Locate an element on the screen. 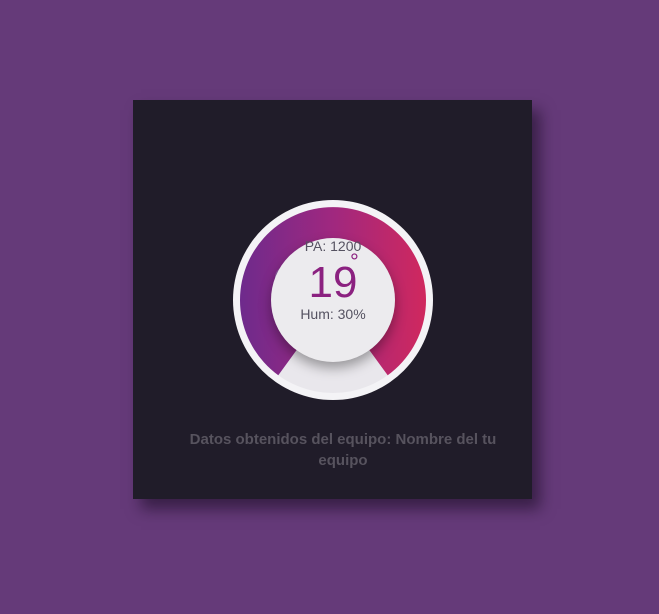  pressure-reading: PA: 1200 is located at coordinates (333, 246).